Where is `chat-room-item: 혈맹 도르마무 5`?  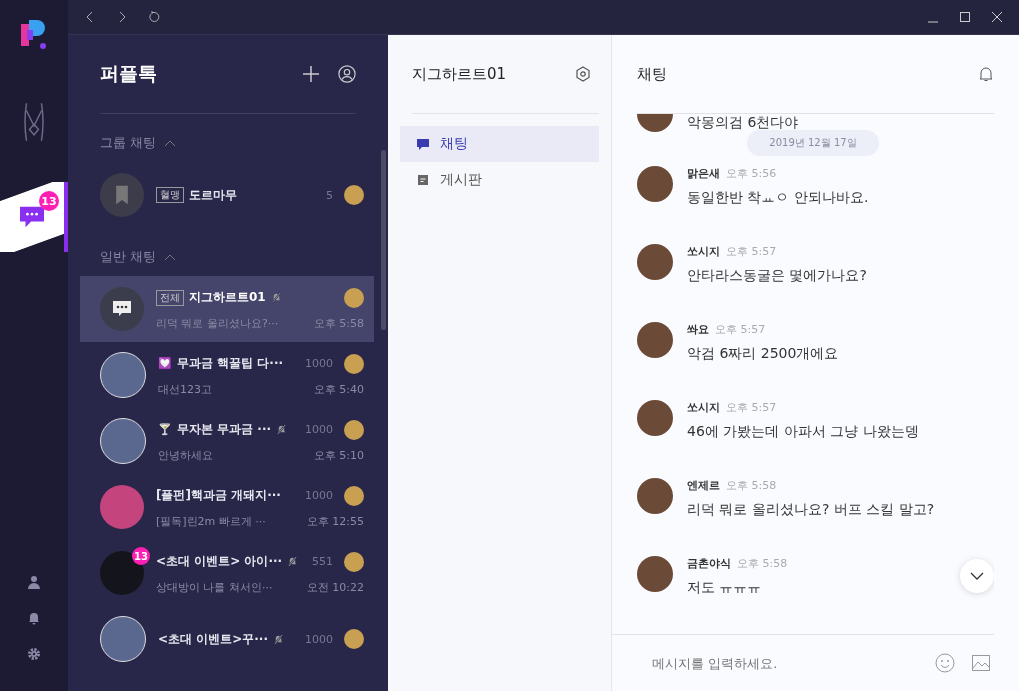
chat-room-item: 혈맹 도르마무 5 is located at coordinates (227, 195).